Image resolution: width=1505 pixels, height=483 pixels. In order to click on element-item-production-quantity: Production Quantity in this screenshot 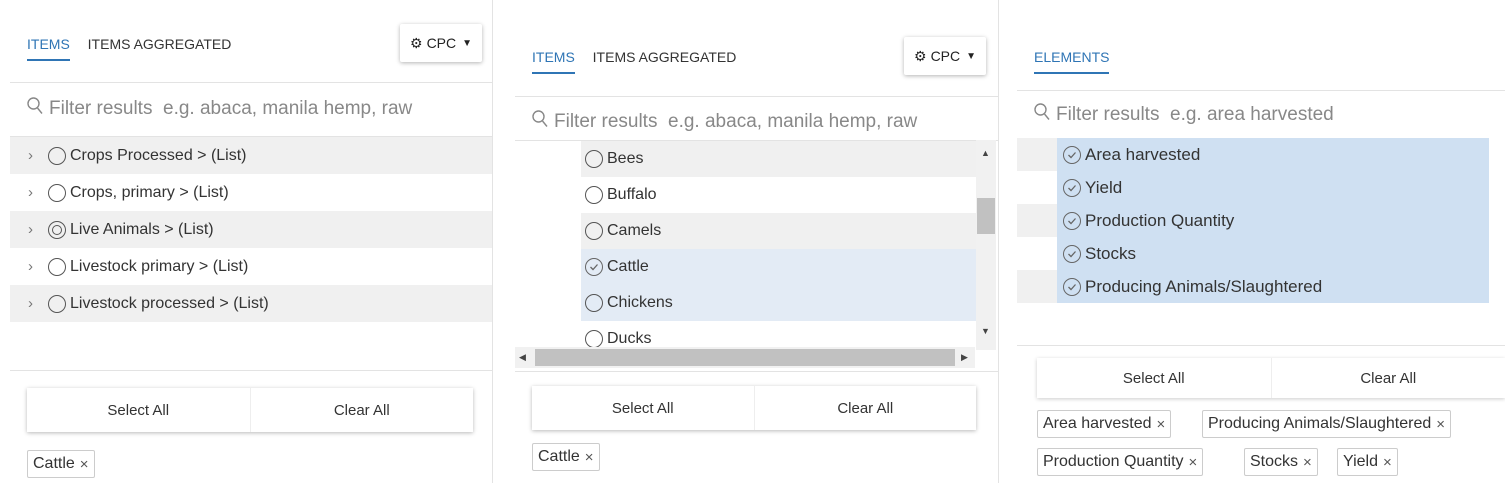, I will do `click(1273, 220)`.